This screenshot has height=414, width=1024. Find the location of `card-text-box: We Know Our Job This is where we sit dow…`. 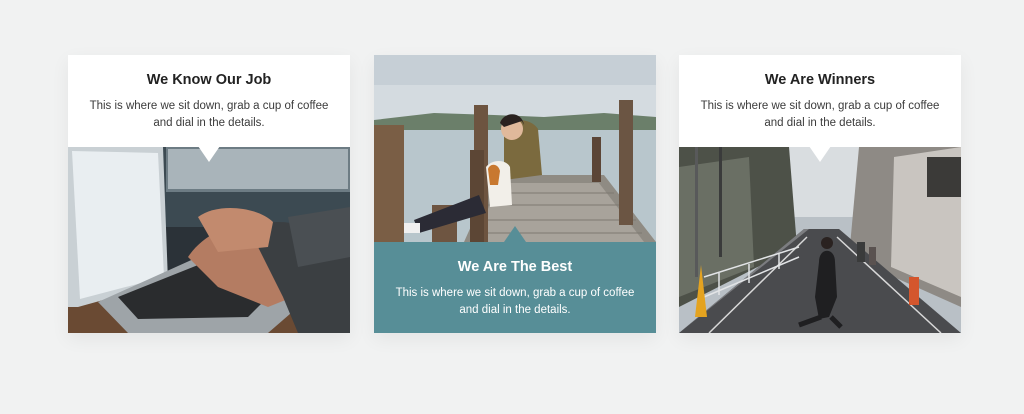

card-text-box: We Know Our Job This is where we sit dow… is located at coordinates (209, 101).